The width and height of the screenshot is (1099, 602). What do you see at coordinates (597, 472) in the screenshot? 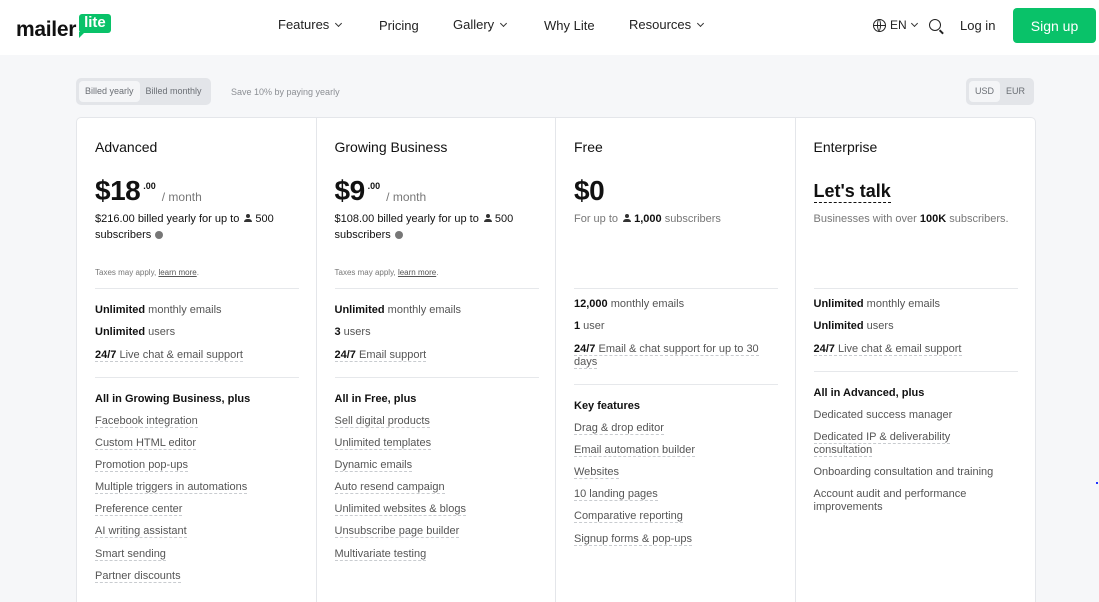
I see `feature-item-label: Websites` at bounding box center [597, 472].